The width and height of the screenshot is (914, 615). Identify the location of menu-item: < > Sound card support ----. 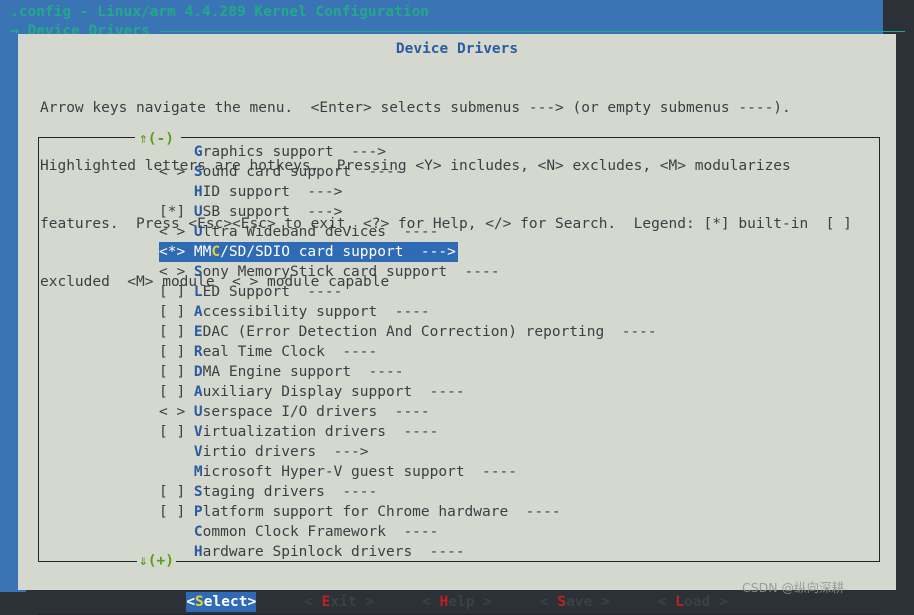
(311, 172).